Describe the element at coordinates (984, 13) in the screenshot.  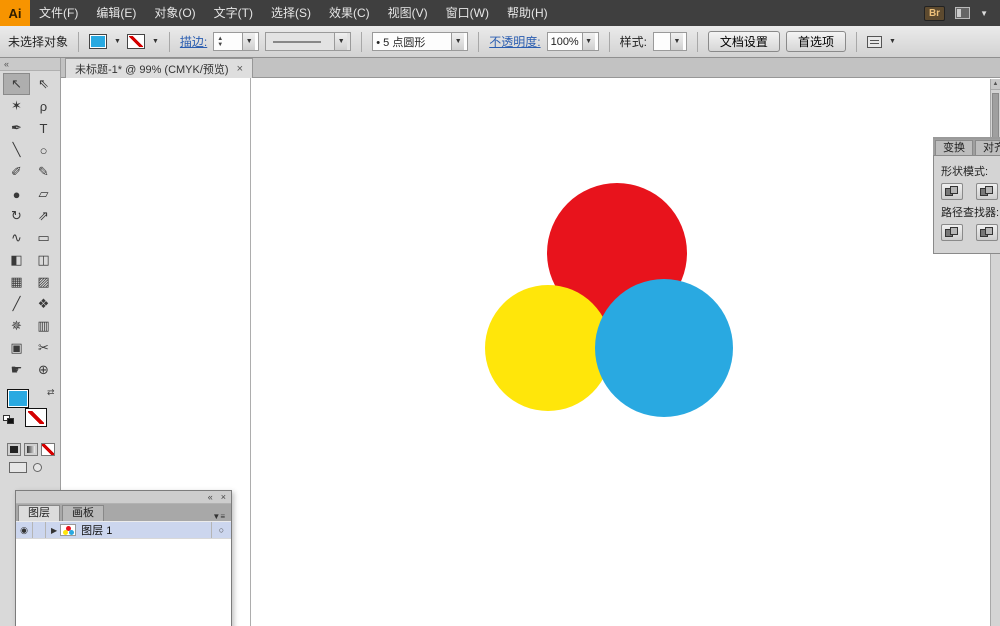
I see `workspace-caret-icon: ▼` at that location.